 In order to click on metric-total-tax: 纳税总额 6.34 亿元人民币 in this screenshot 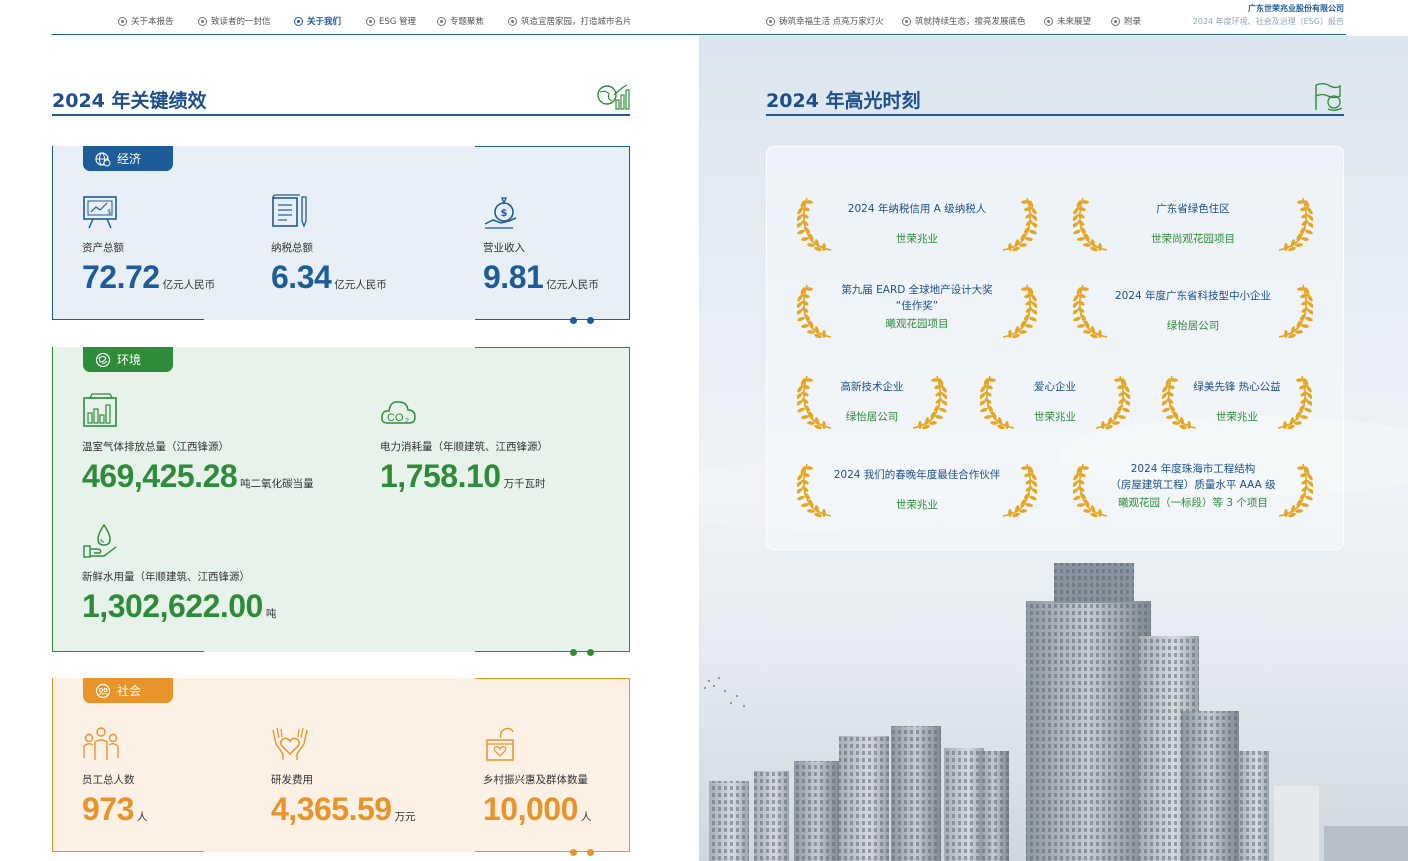, I will do `click(329, 245)`.